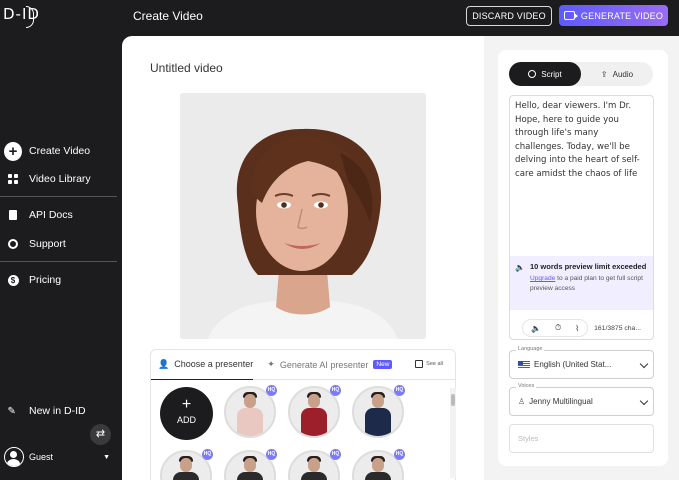 The image size is (679, 480). I want to click on voices-select: Voices ♙ Jenny Multilingual, so click(581, 399).